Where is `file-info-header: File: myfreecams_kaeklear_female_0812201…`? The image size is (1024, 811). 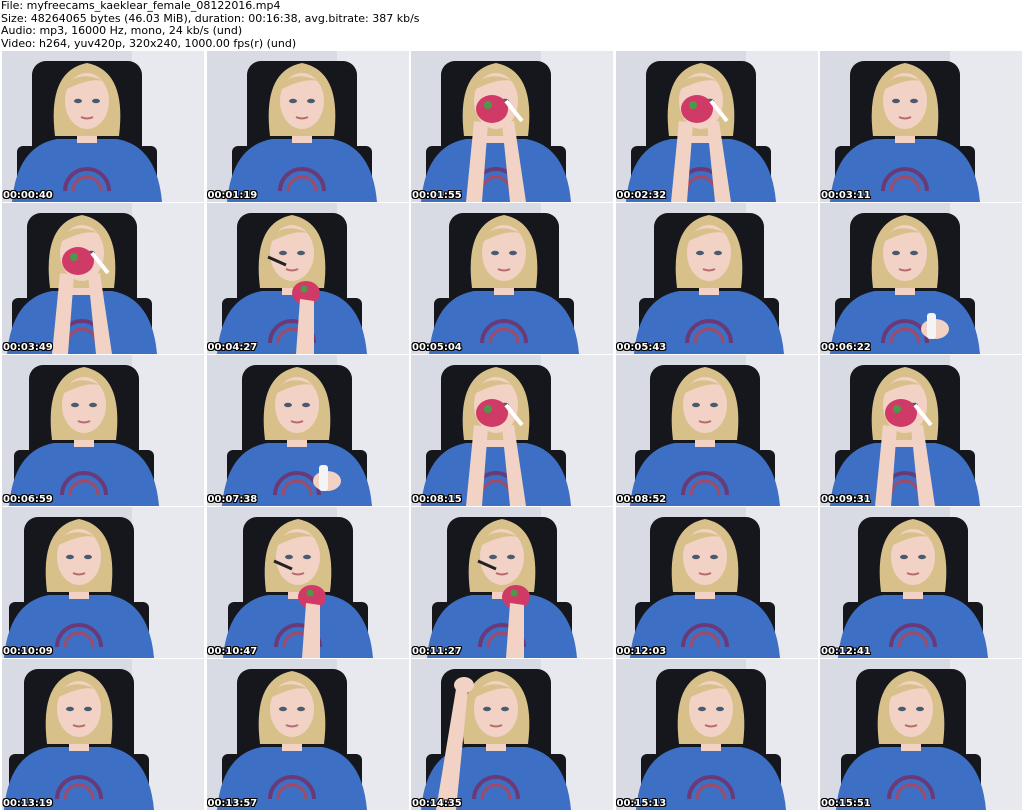
file-info-header: File: myfreecams_kaeklear_female_0812201… is located at coordinates (512, 25).